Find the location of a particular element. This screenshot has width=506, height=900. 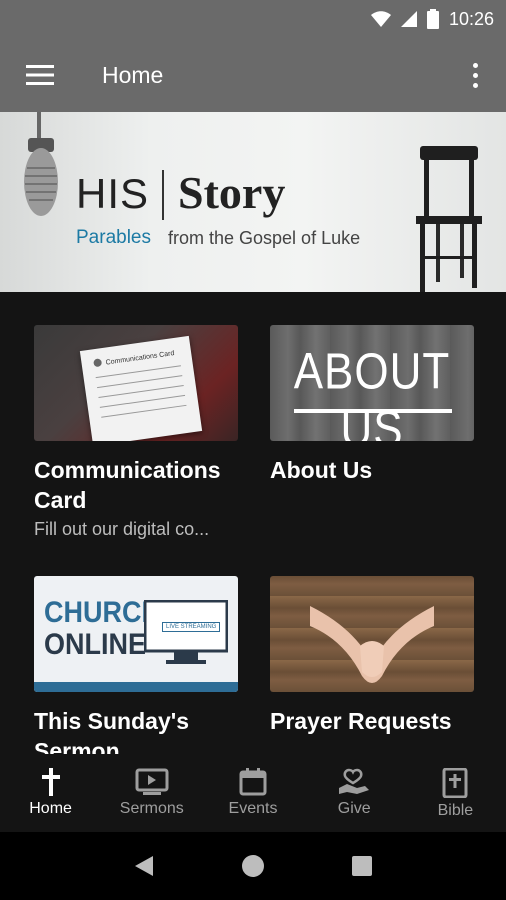

wifi-icon is located at coordinates (380, 19).